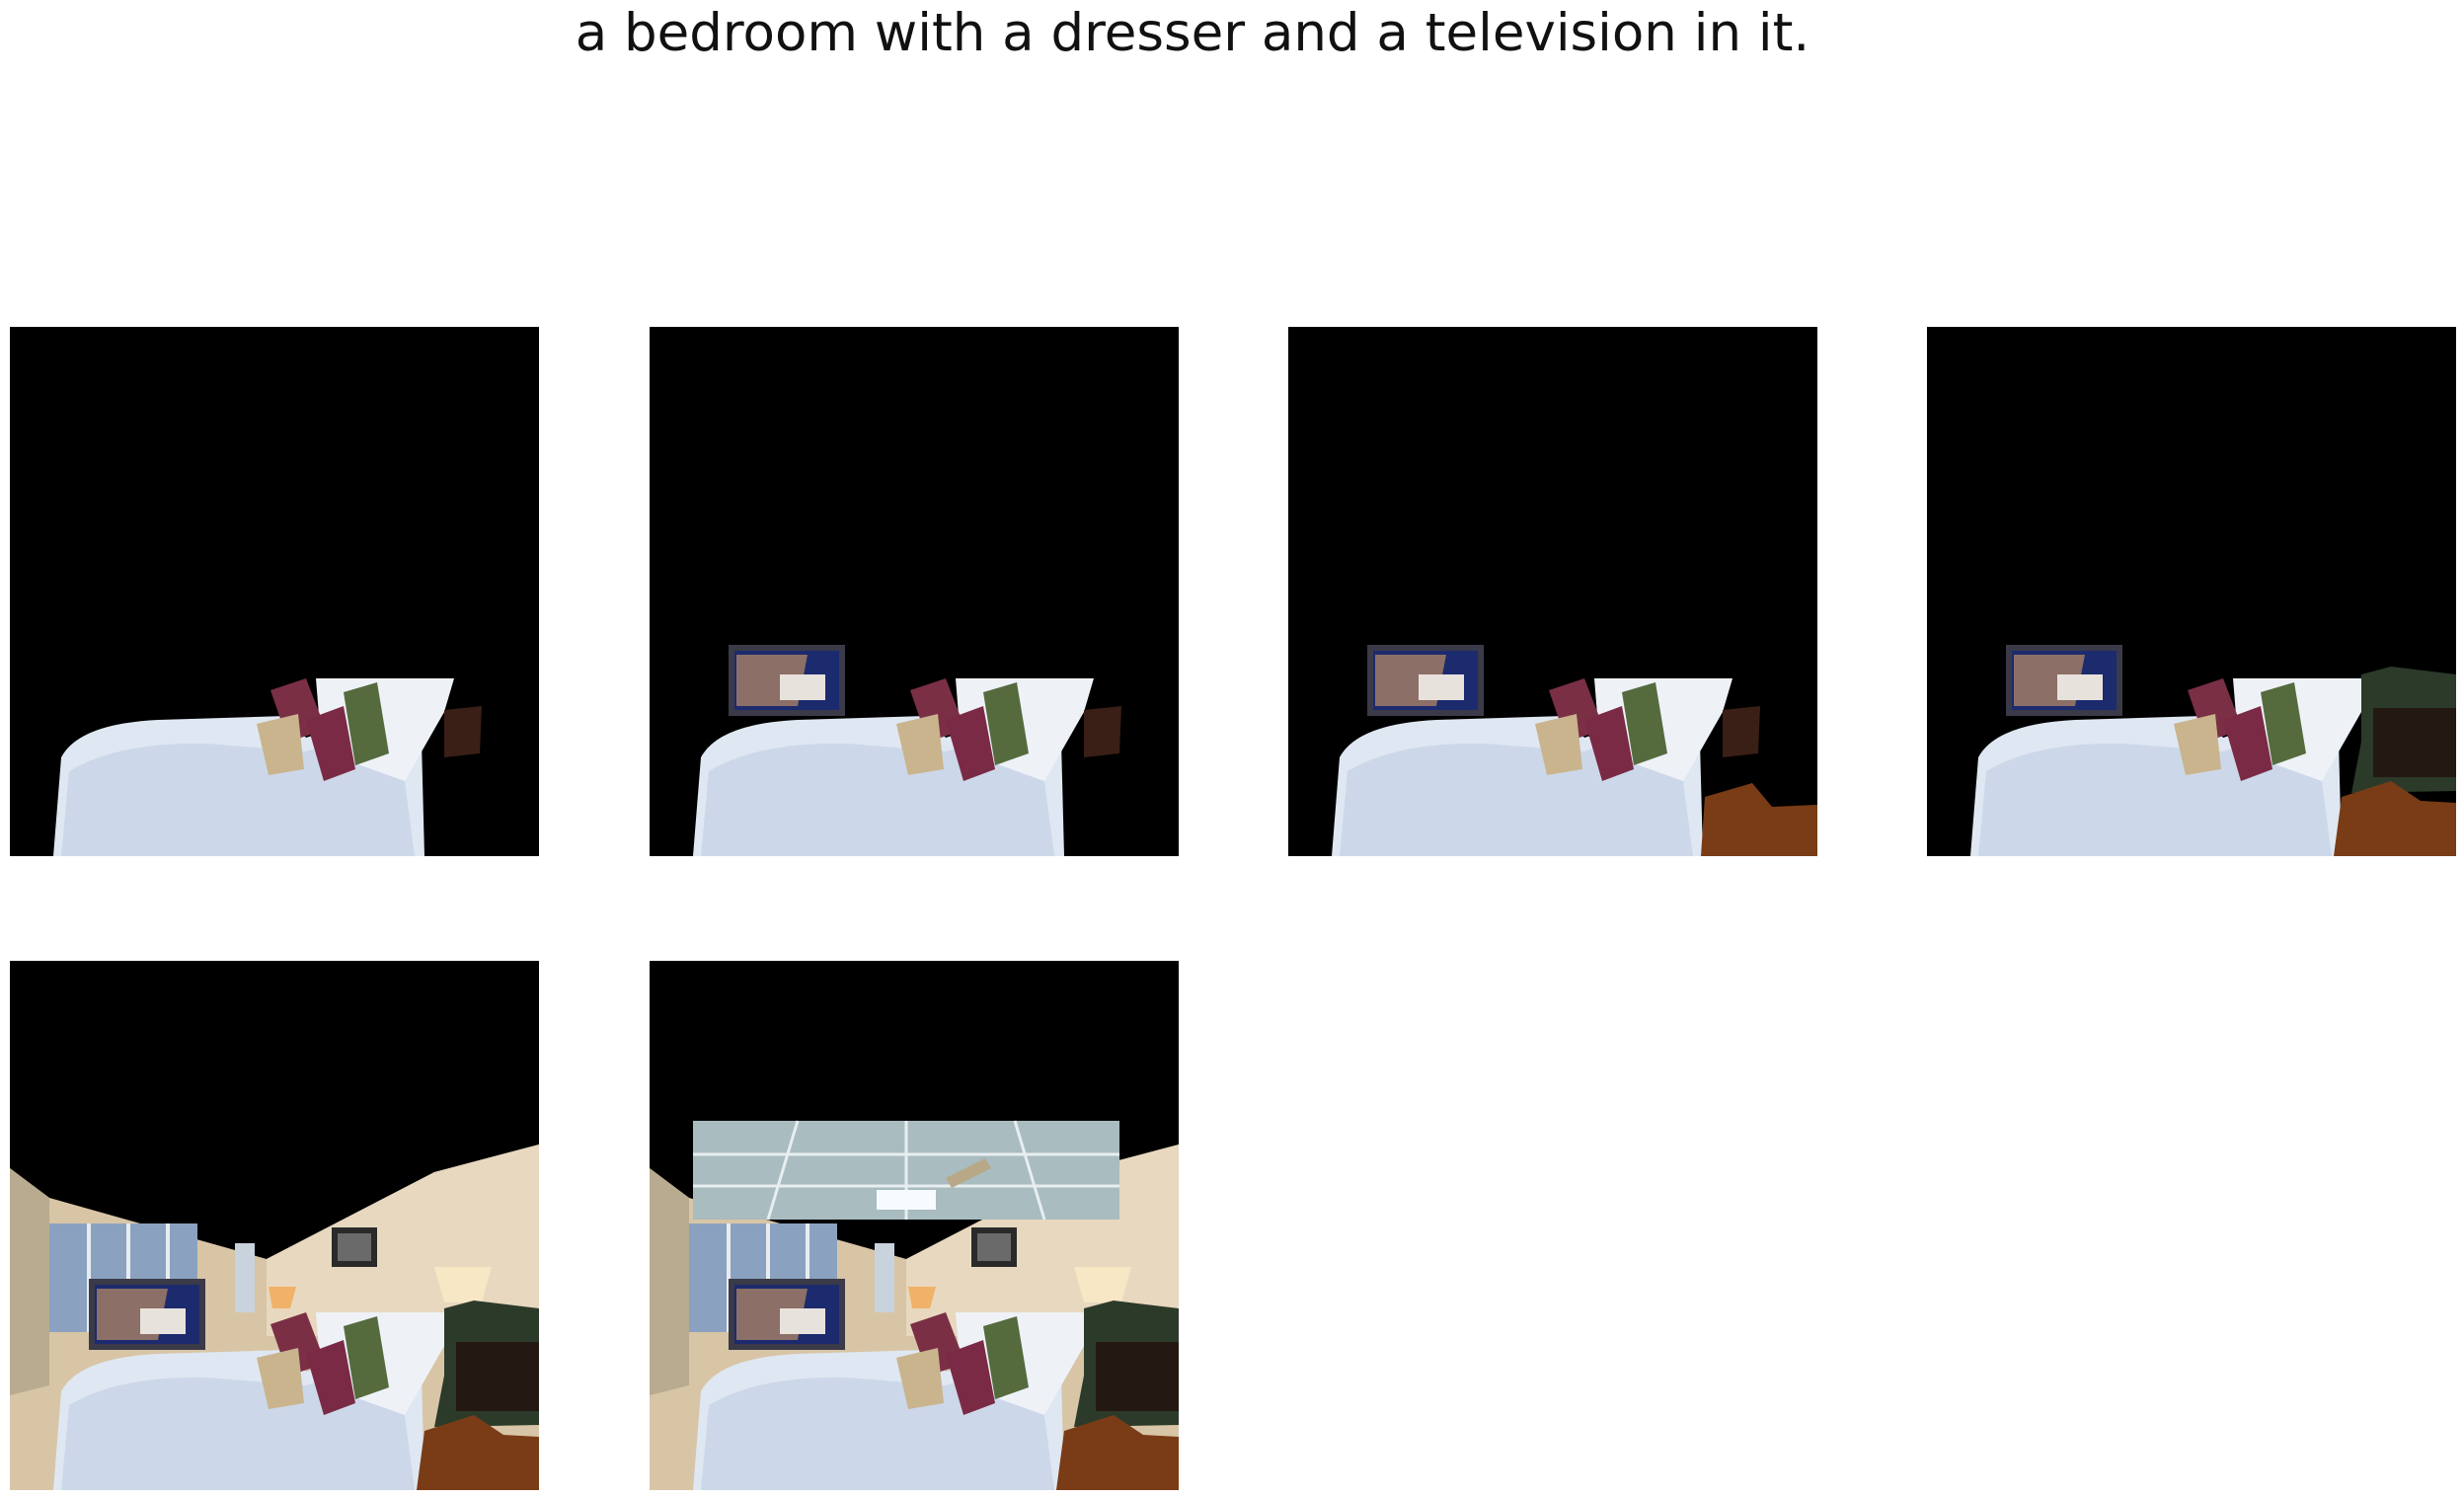 This screenshot has height=1499, width=2464. Describe the element at coordinates (1759, 819) in the screenshot. I see `floor-layer` at that location.